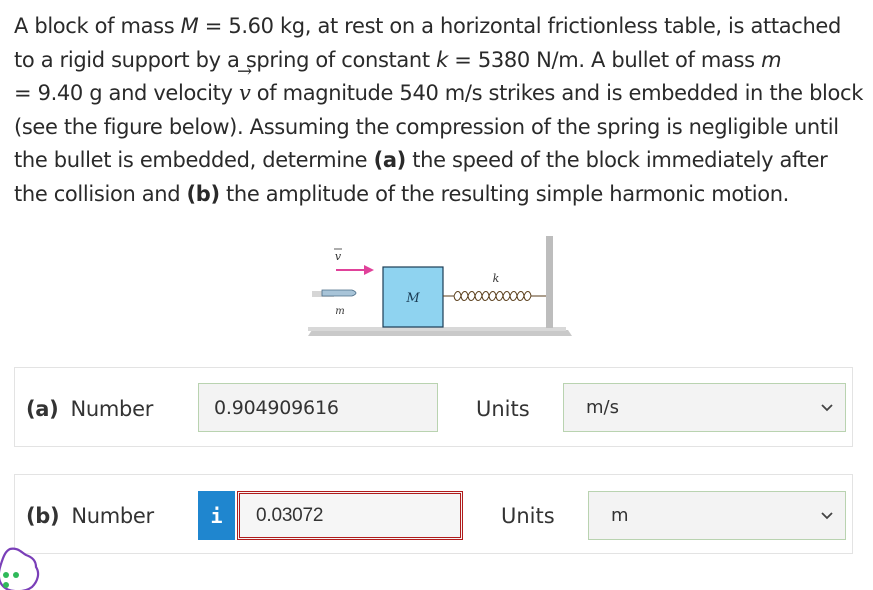 Image resolution: width=873 pixels, height=590 pixels. What do you see at coordinates (189, 26) in the screenshot?
I see `mass-symbol: M` at bounding box center [189, 26].